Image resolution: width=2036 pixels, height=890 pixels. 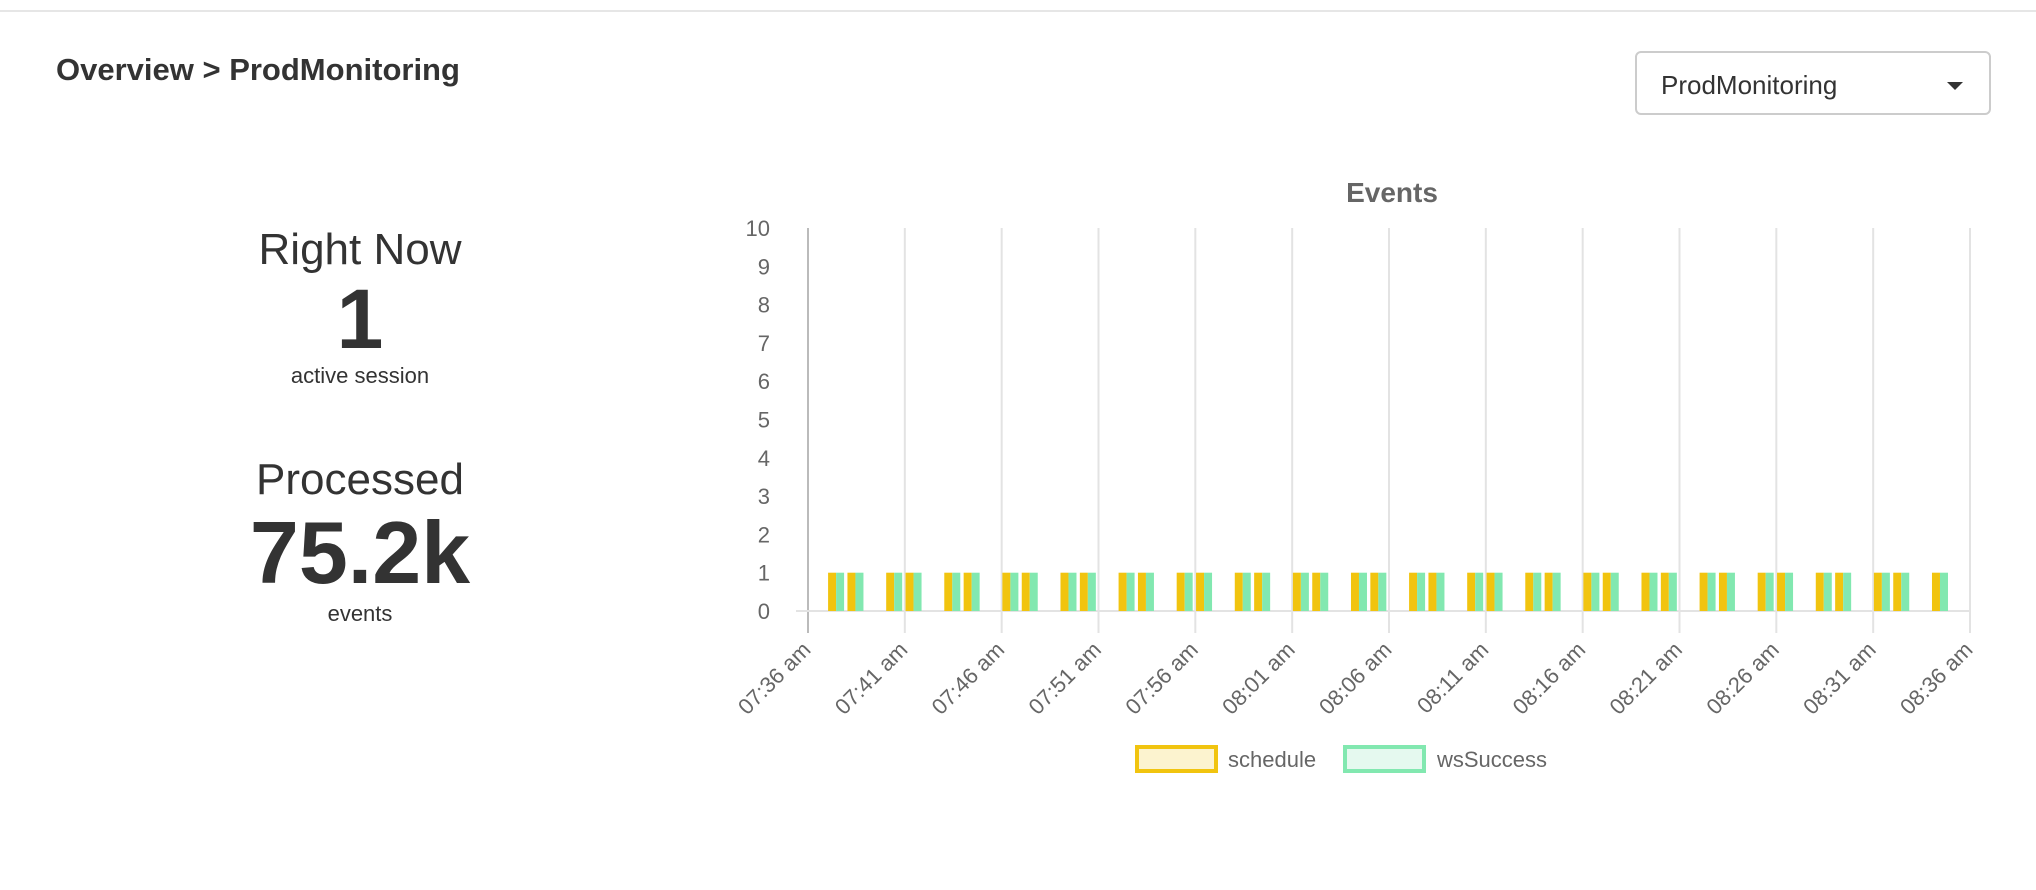 I want to click on x-tick-label: 07:41 am, so click(x=871, y=678).